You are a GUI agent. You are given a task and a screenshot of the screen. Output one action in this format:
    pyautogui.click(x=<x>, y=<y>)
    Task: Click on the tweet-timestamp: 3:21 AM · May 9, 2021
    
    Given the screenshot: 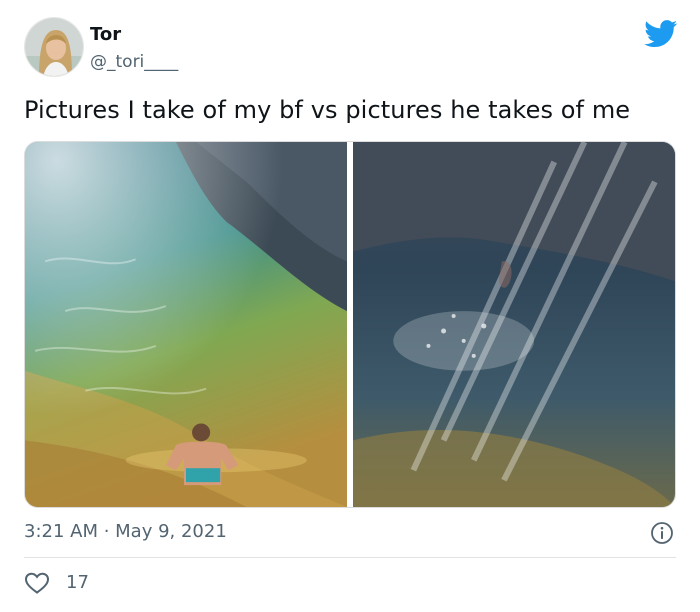 What is the action you would take?
    pyautogui.click(x=125, y=532)
    